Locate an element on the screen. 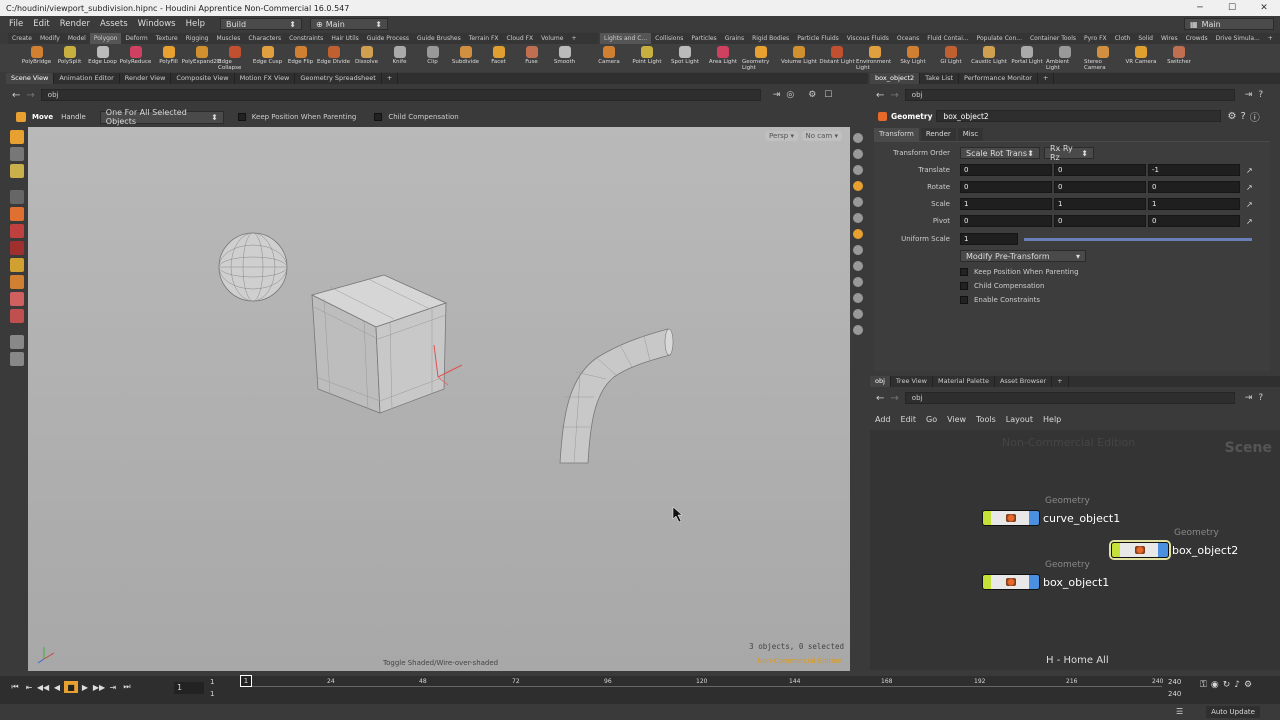  shelf-tool-area-light: Area Light is located at coordinates (723, 58).